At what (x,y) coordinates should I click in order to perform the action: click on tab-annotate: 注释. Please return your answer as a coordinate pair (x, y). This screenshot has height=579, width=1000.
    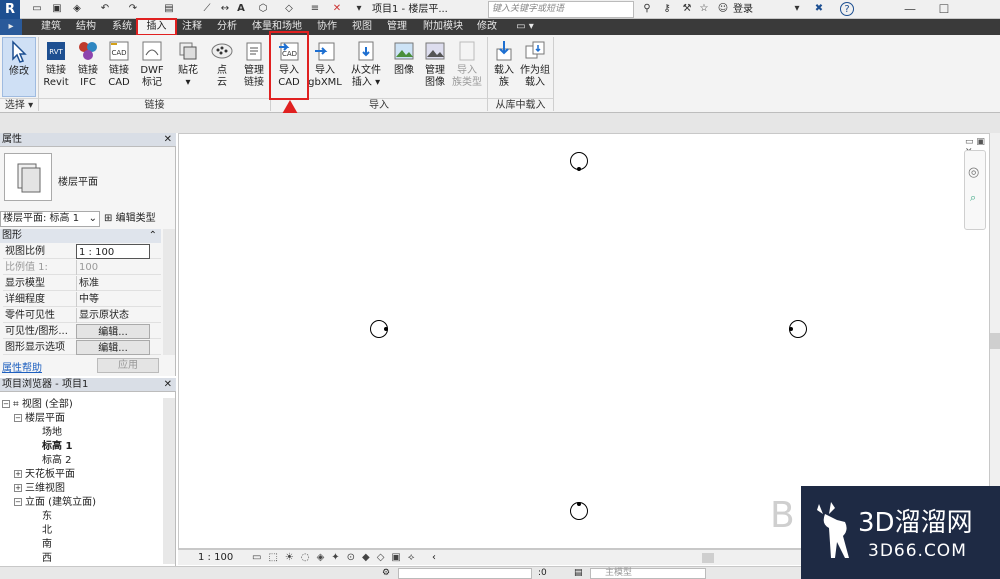
    Looking at the image, I should click on (192, 27).